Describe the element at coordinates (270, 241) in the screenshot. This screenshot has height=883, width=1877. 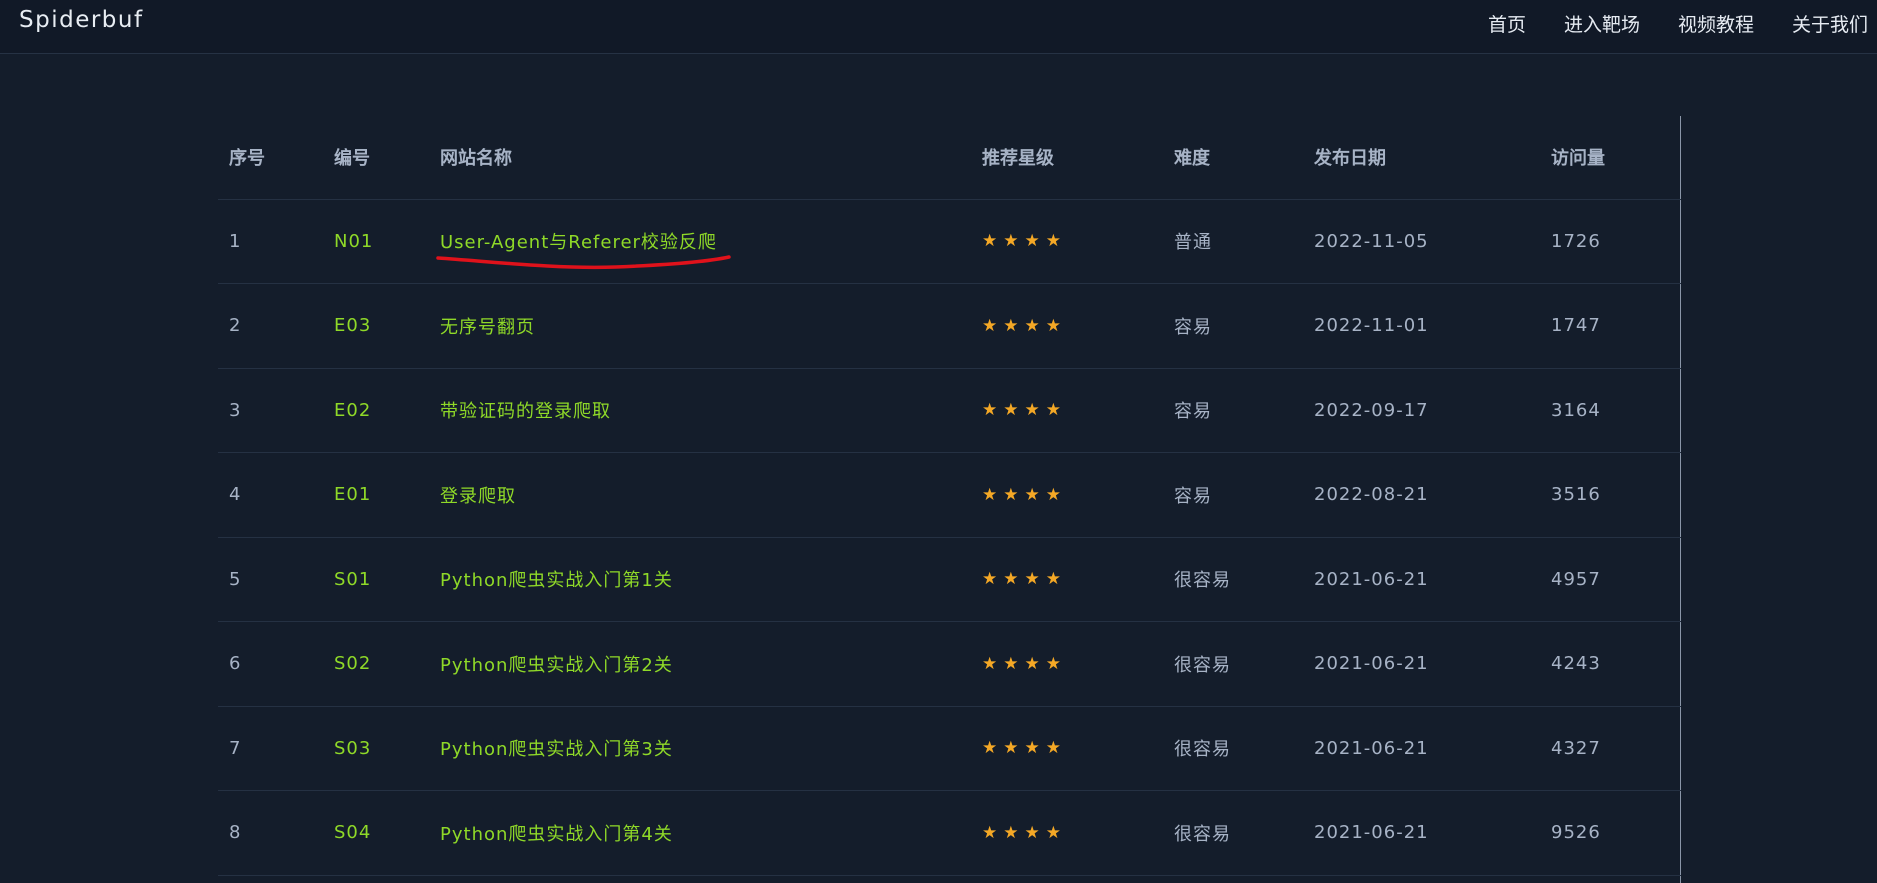
I see `row-index: 1` at that location.